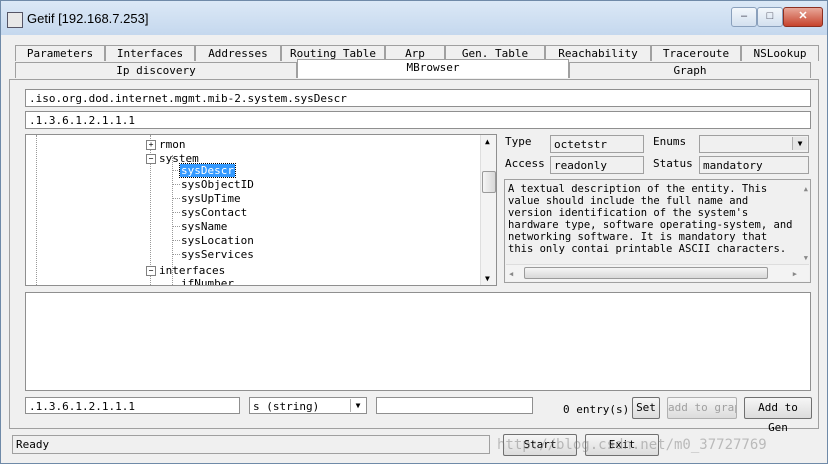  What do you see at coordinates (217, 185) in the screenshot?
I see `tree-node-sysobjectid: sysObjectID` at bounding box center [217, 185].